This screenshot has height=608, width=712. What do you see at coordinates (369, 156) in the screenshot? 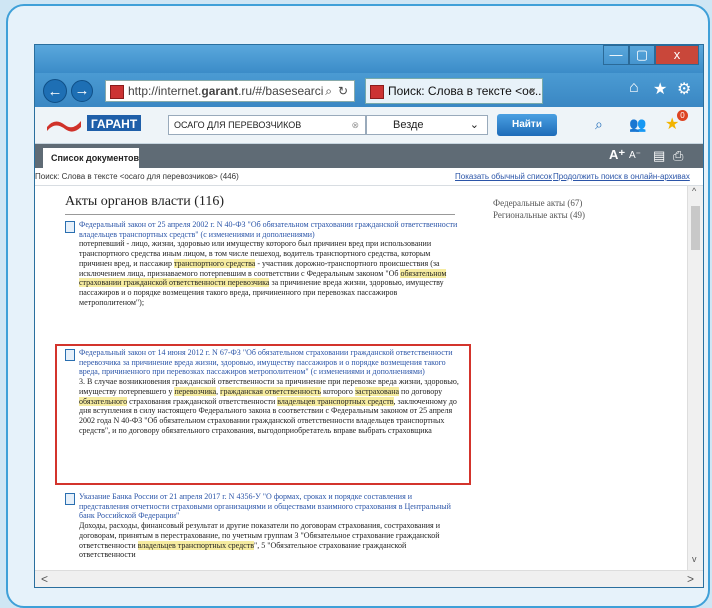
I see `document-tabs-row: Список документов A⁺ A⁻ ▤ ⎙` at bounding box center [369, 156].